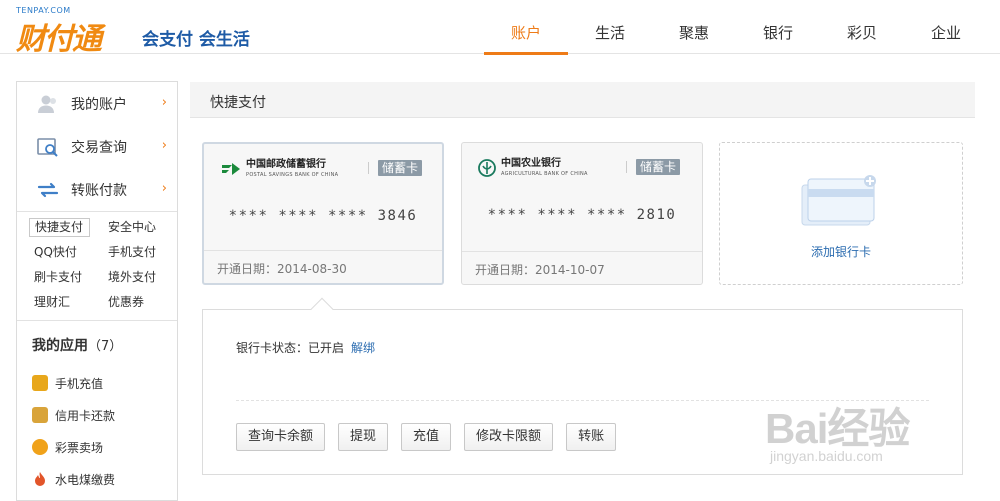 The height and width of the screenshot is (501, 1000). I want to click on bank-name: 中国邮政储蓄银行, so click(286, 164).